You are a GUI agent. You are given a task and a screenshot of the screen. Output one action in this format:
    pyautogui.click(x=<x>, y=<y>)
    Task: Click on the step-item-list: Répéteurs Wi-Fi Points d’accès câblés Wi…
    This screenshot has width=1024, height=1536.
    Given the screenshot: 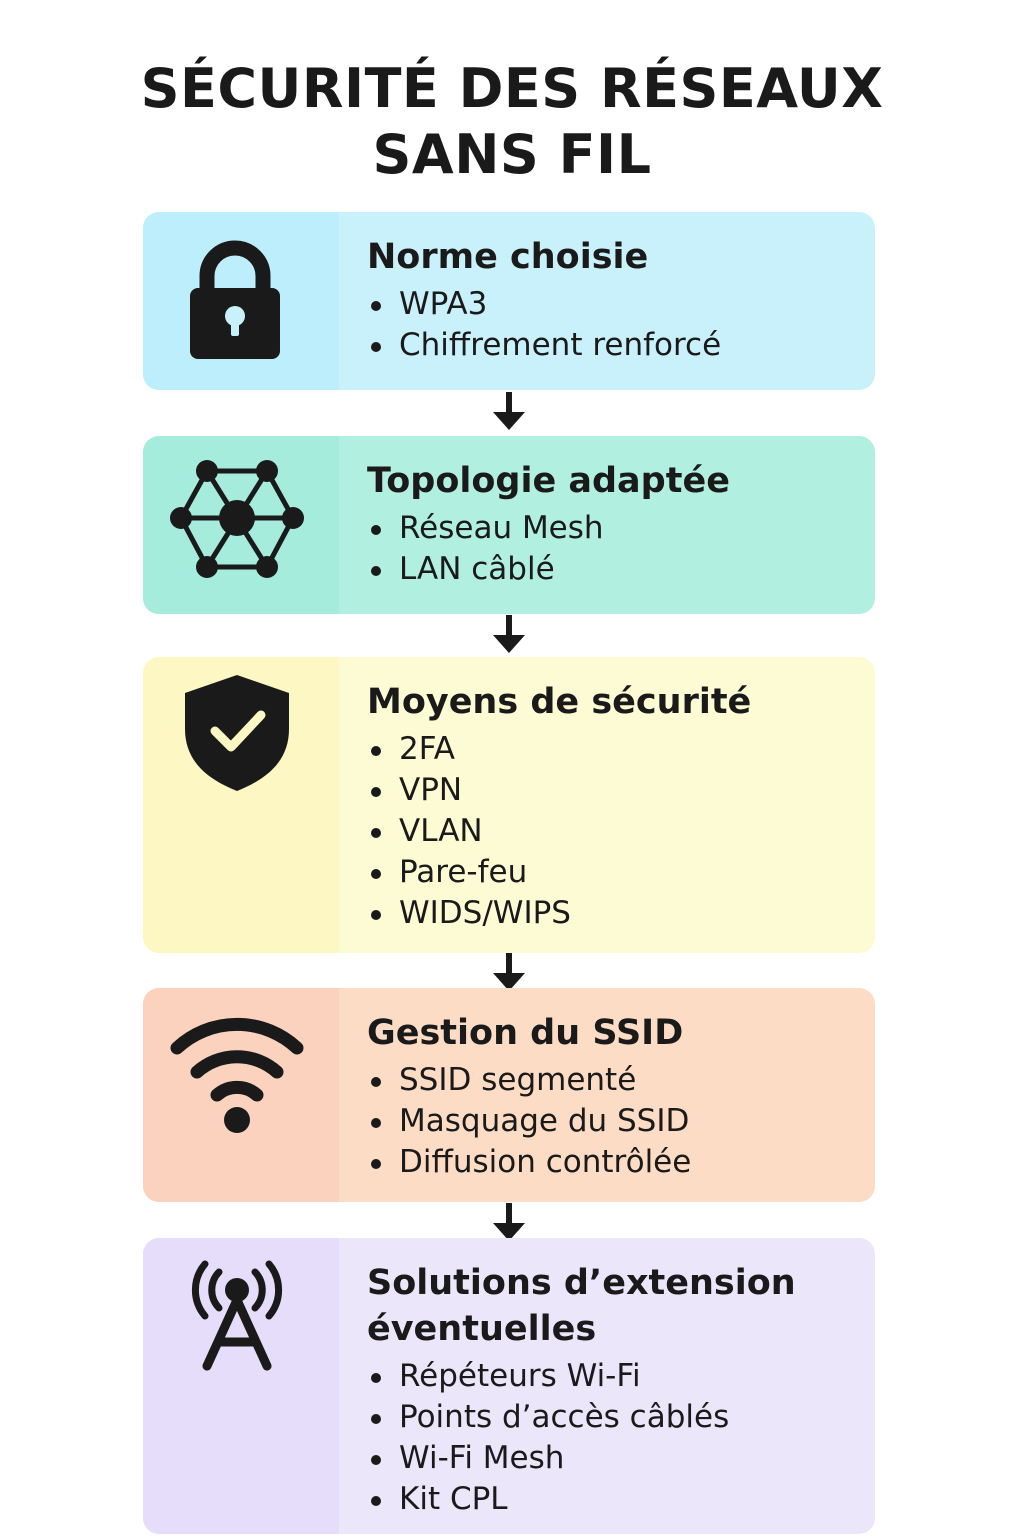 What is the action you would take?
    pyautogui.click(x=621, y=1438)
    